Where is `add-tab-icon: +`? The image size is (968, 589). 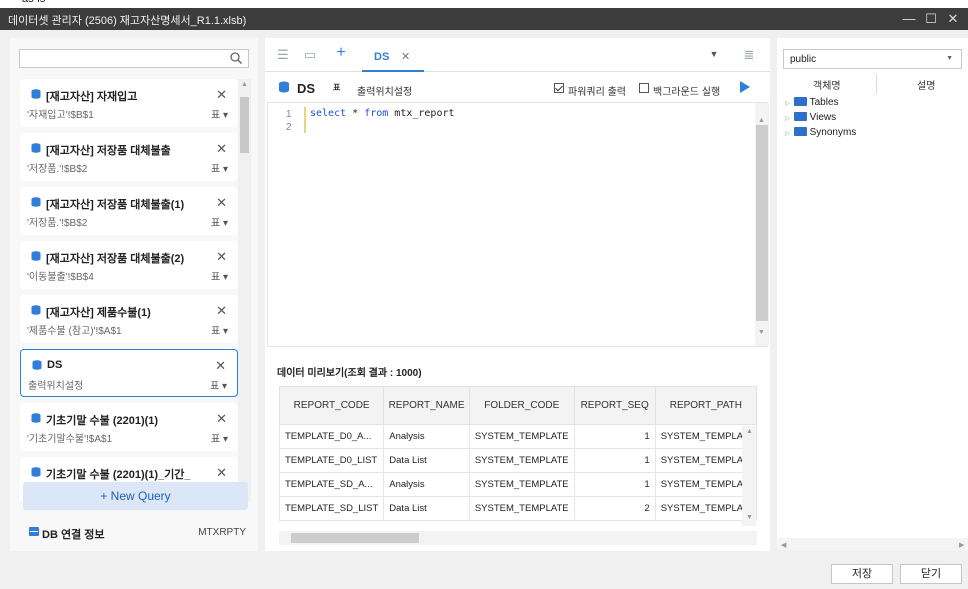 add-tab-icon: + is located at coordinates (341, 52).